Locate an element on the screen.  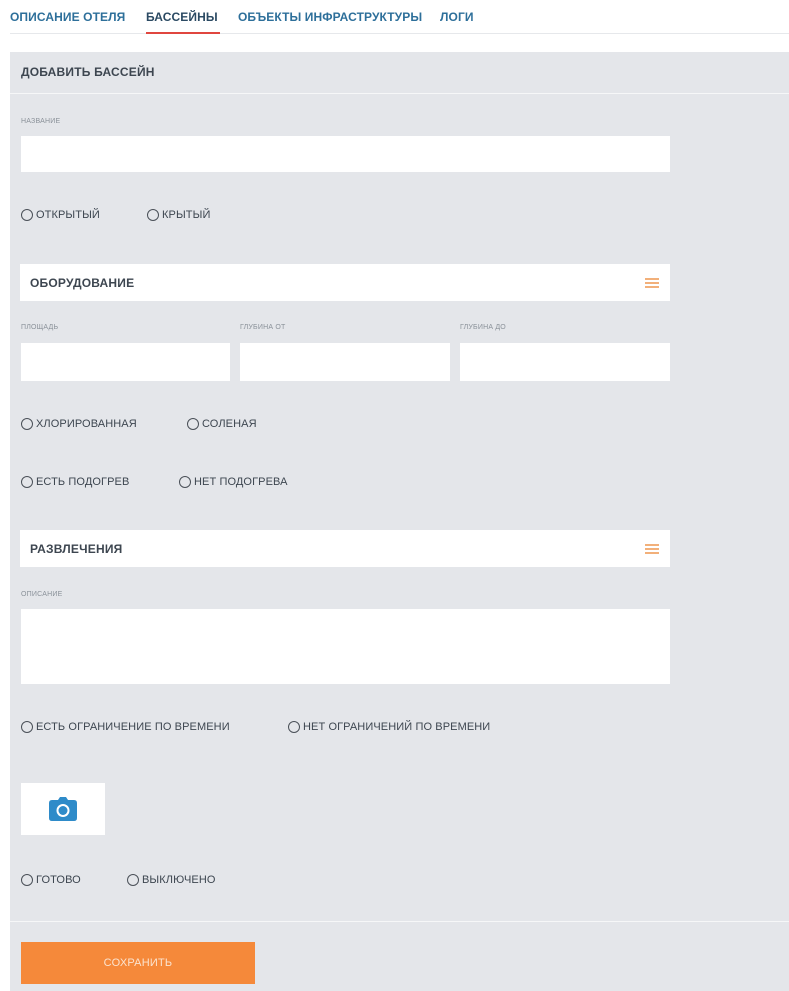
area-input is located at coordinates (125, 362).